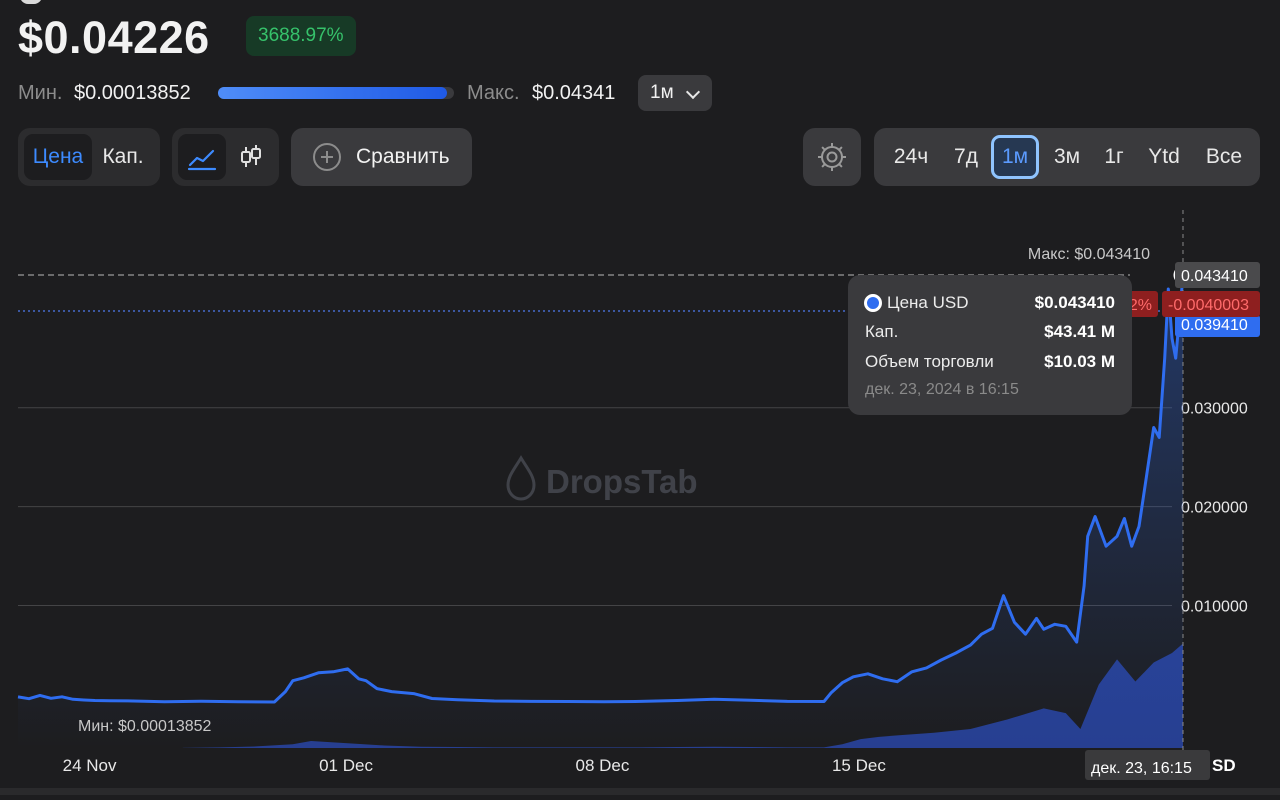 Image resolution: width=1280 pixels, height=800 pixels. What do you see at coordinates (1214, 607) in the screenshot?
I see `y-tick-label: 0.010000` at bounding box center [1214, 607].